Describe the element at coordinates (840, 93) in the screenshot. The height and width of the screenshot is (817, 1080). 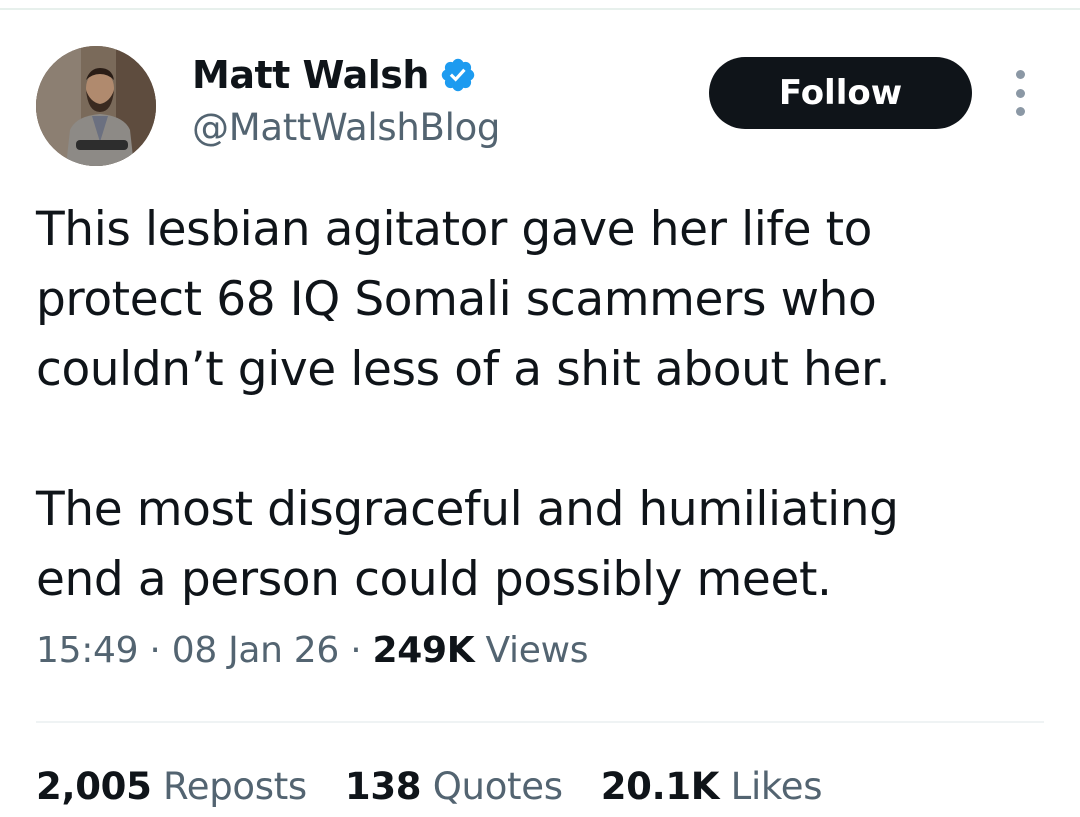
I see `follow-button: Follow` at that location.